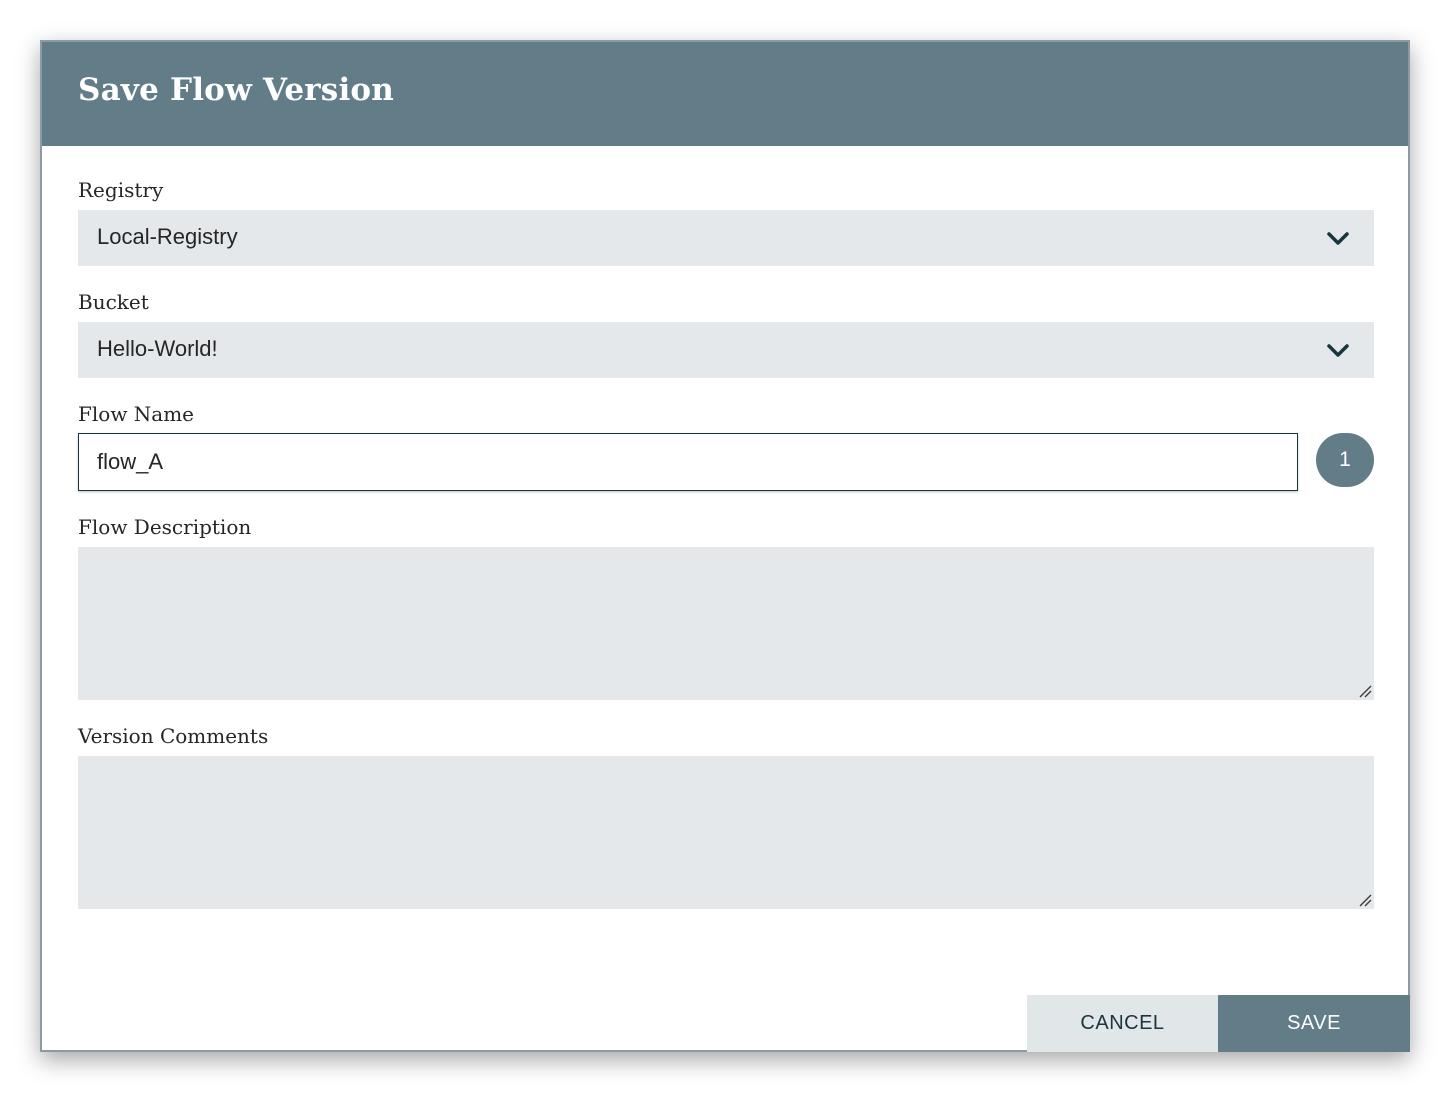 This screenshot has width=1452, height=1100. Describe the element at coordinates (173, 736) in the screenshot. I see `version-comments-label: Version Comments` at that location.